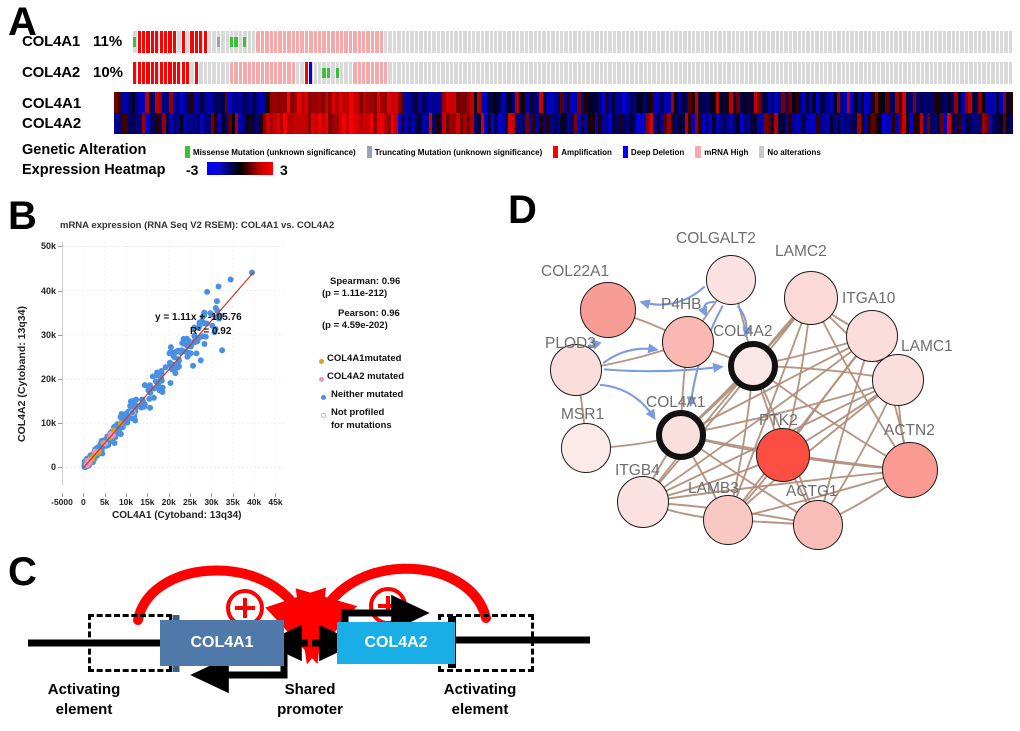  Describe the element at coordinates (274, 152) in the screenshot. I see `alteration-legend-label: Missense Mutation (unknown significance)` at that location.